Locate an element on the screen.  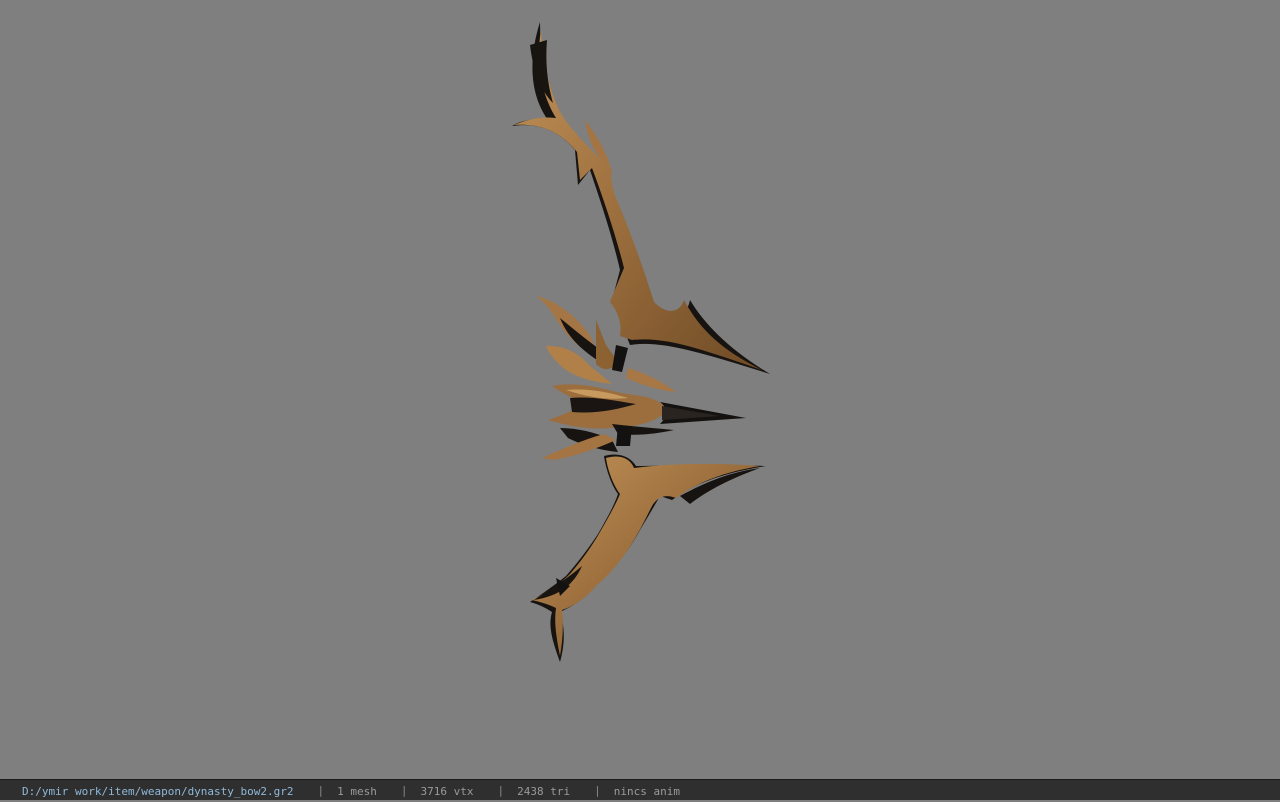
upper-limb is located at coordinates (638, 200).